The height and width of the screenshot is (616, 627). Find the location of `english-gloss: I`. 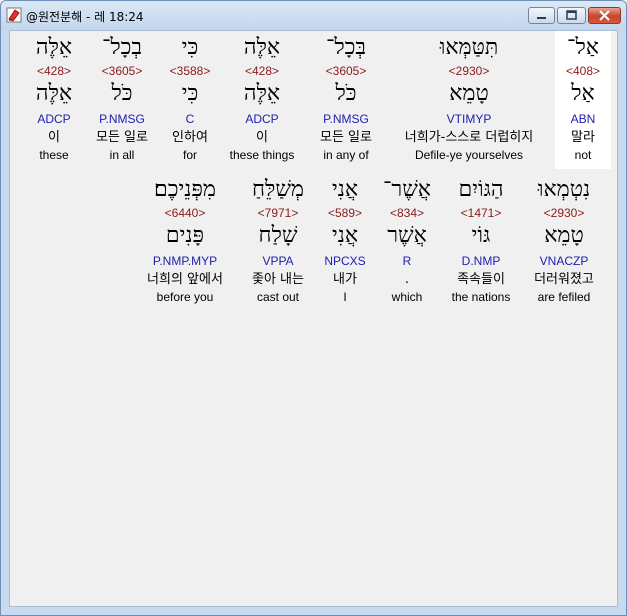

english-gloss: I is located at coordinates (345, 297).